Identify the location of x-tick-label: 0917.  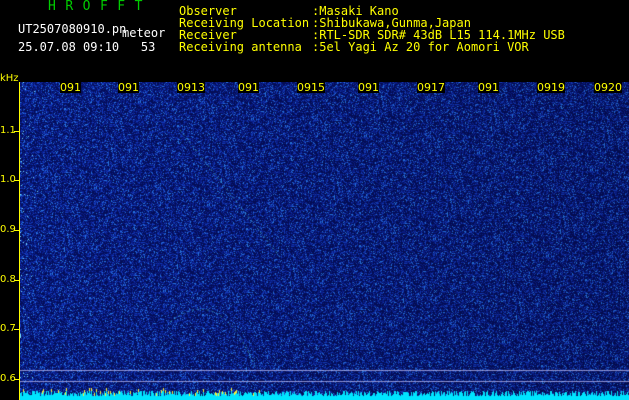
(431, 87).